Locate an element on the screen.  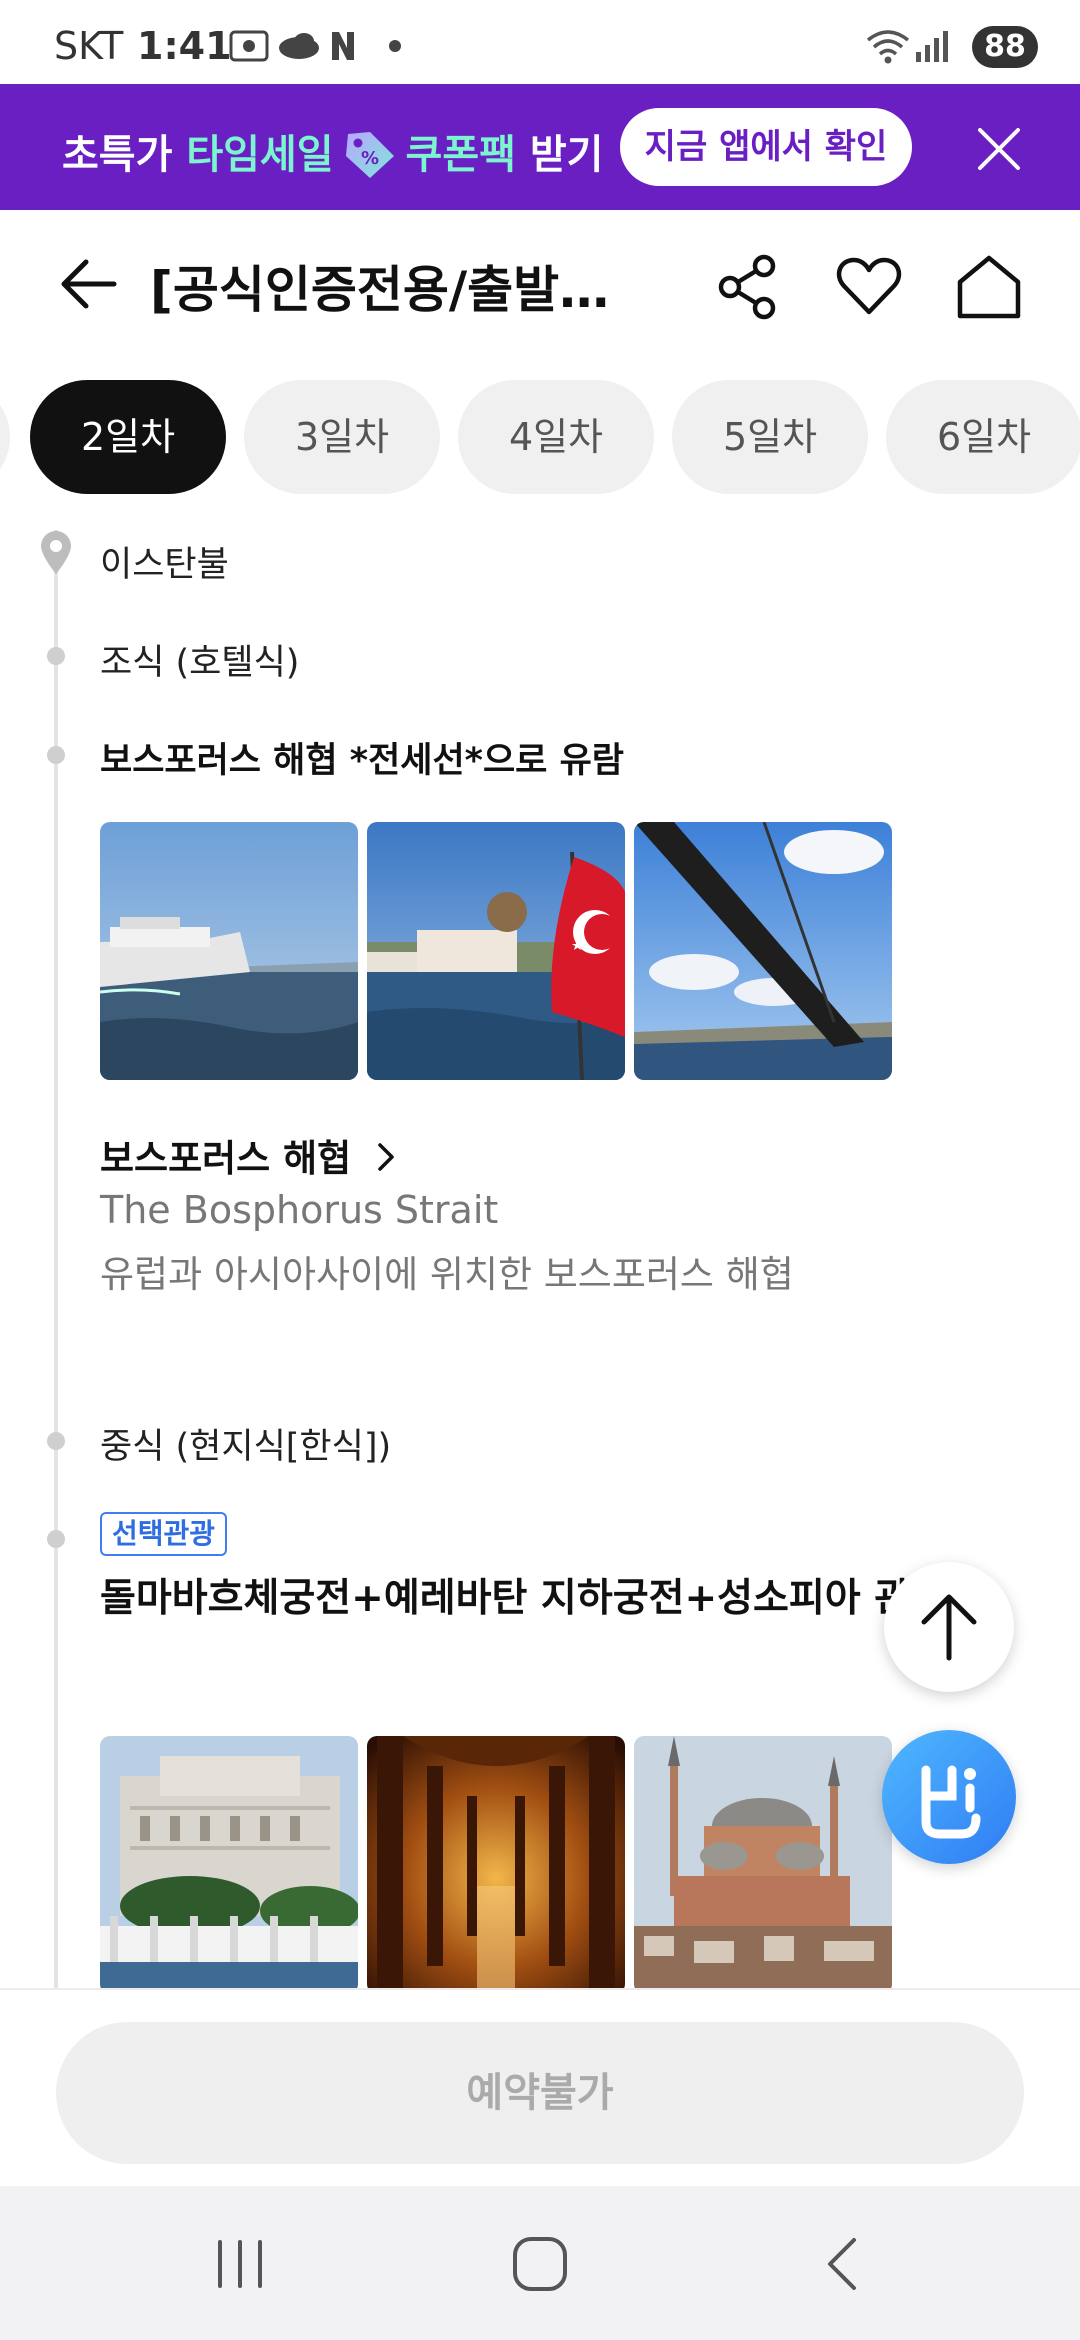
tab-day-2: 2일차 is located at coordinates (128, 437).